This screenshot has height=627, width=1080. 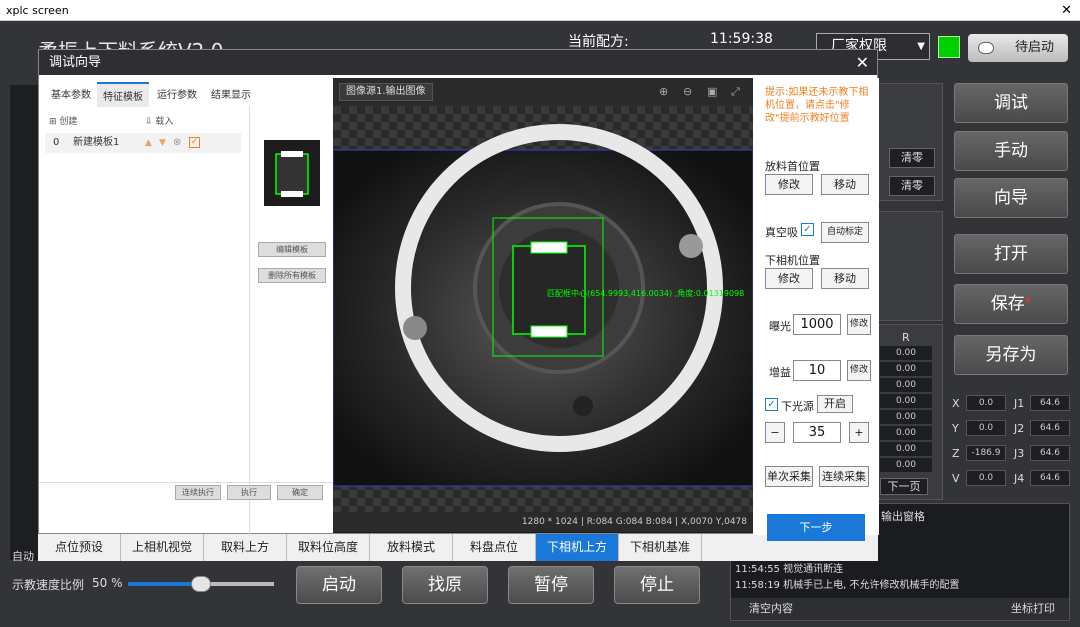 I want to click on template-enabled-checkbox: ✓, so click(x=194, y=142).